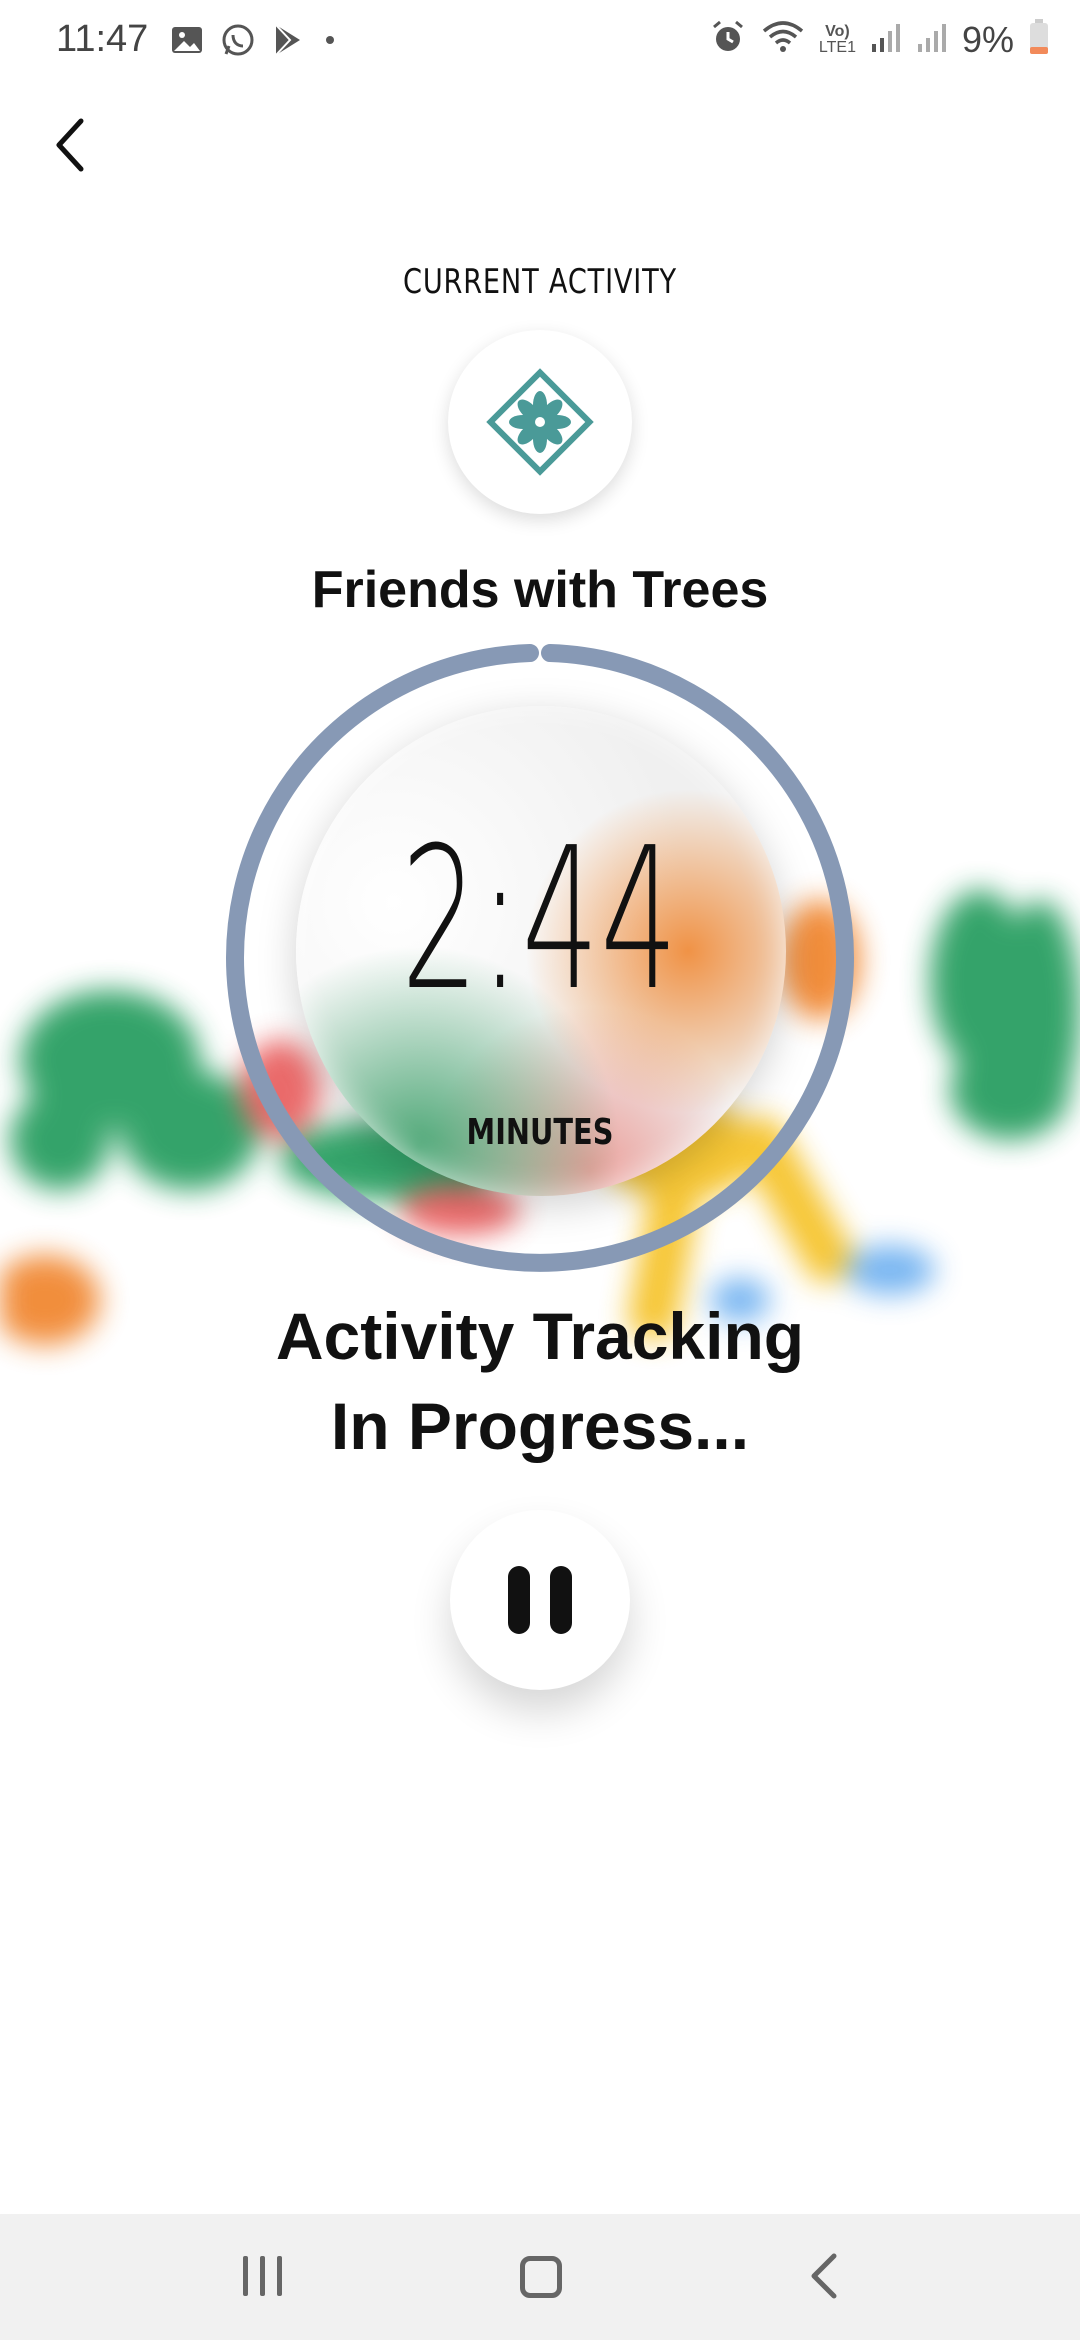  What do you see at coordinates (540, 1600) in the screenshot?
I see `pause-button` at bounding box center [540, 1600].